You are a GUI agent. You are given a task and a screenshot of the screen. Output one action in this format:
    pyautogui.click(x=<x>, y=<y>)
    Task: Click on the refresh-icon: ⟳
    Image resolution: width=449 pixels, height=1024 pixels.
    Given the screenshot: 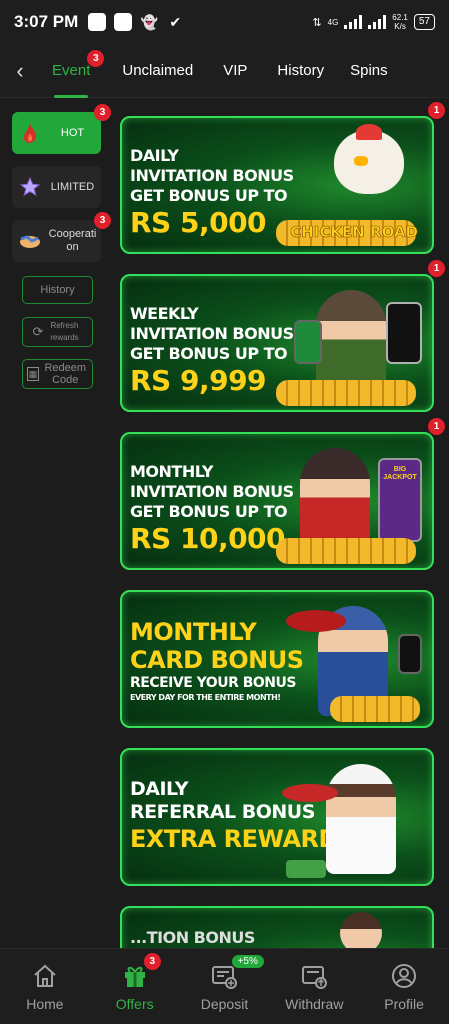 What is the action you would take?
    pyautogui.click(x=38, y=331)
    